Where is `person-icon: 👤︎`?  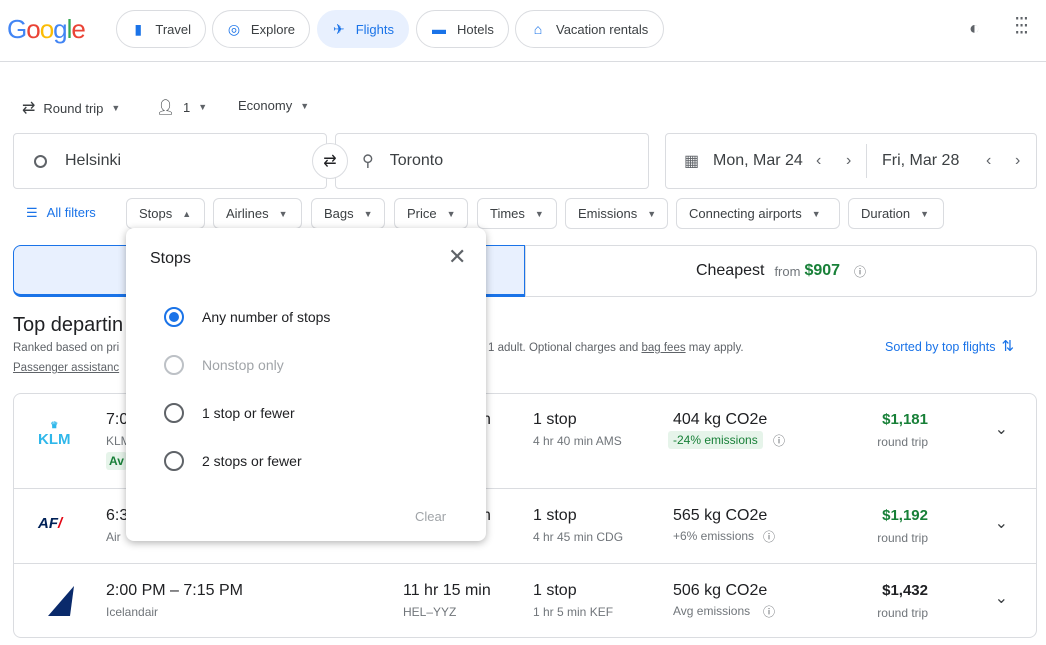 person-icon: 👤︎ is located at coordinates (166, 107).